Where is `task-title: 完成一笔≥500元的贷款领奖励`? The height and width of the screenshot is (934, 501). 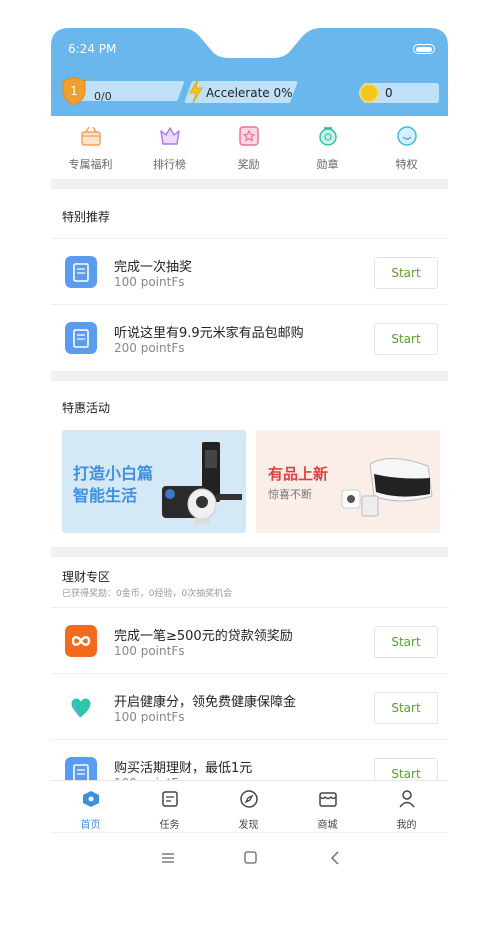 task-title: 完成一笔≥500元的贷款领奖励 is located at coordinates (203, 636).